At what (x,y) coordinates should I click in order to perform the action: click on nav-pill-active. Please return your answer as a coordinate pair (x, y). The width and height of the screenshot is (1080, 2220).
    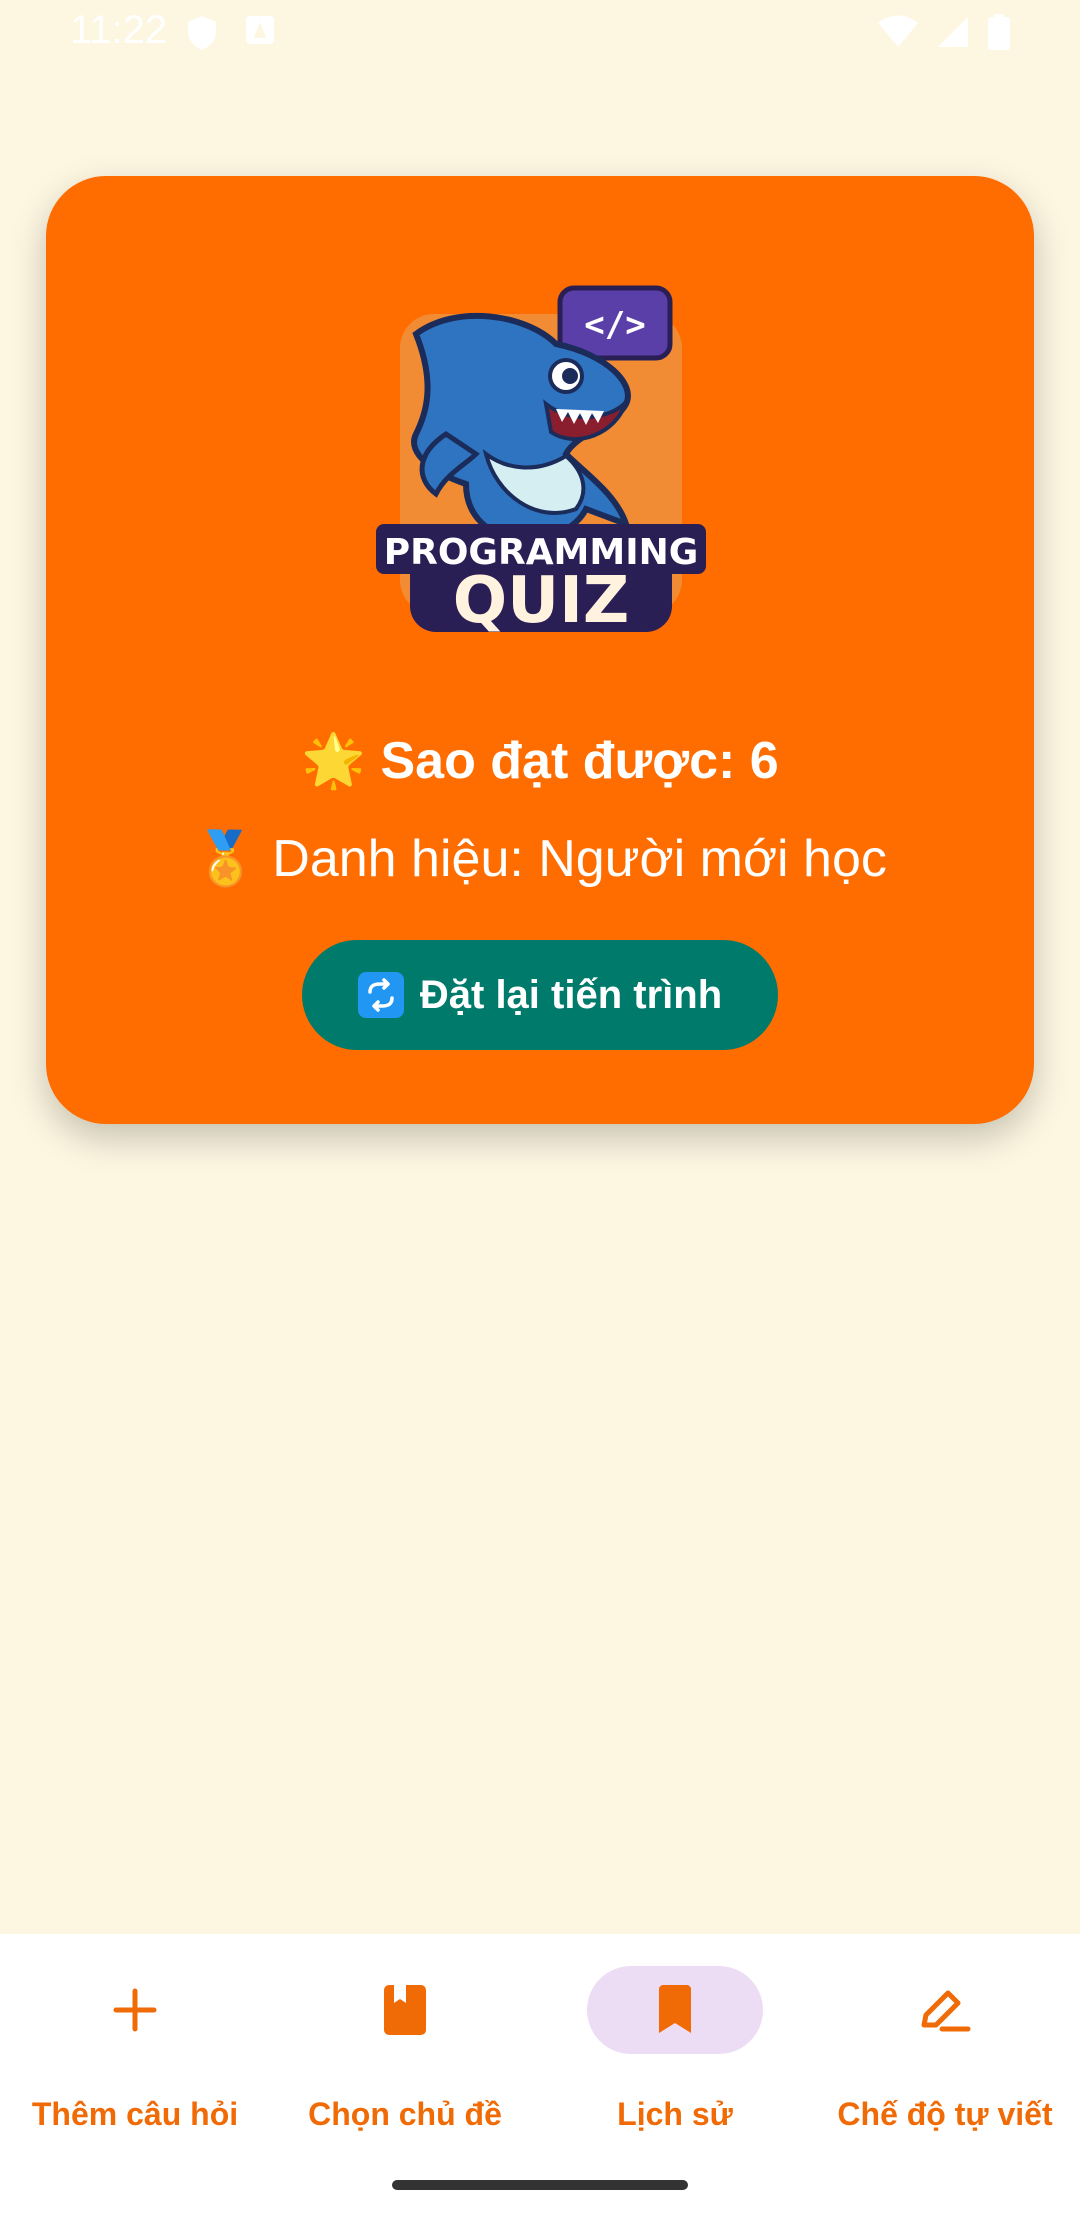
    Looking at the image, I should click on (675, 2010).